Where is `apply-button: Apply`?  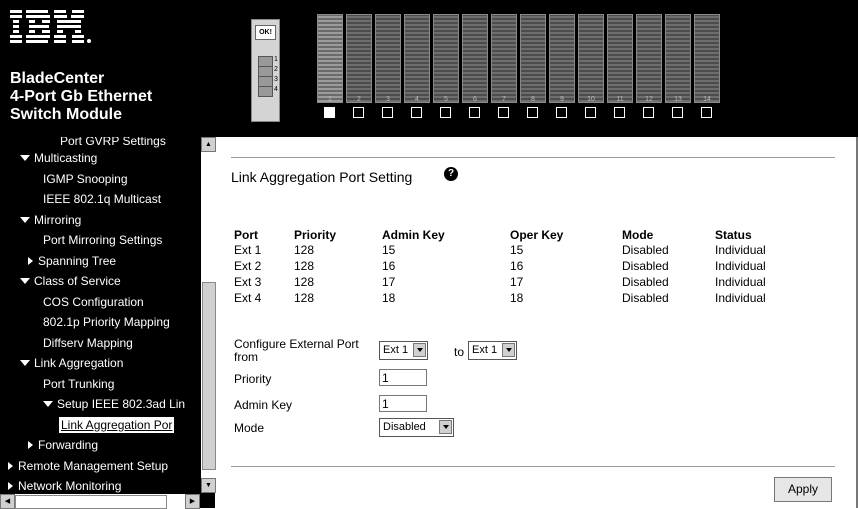
apply-button: Apply is located at coordinates (803, 489).